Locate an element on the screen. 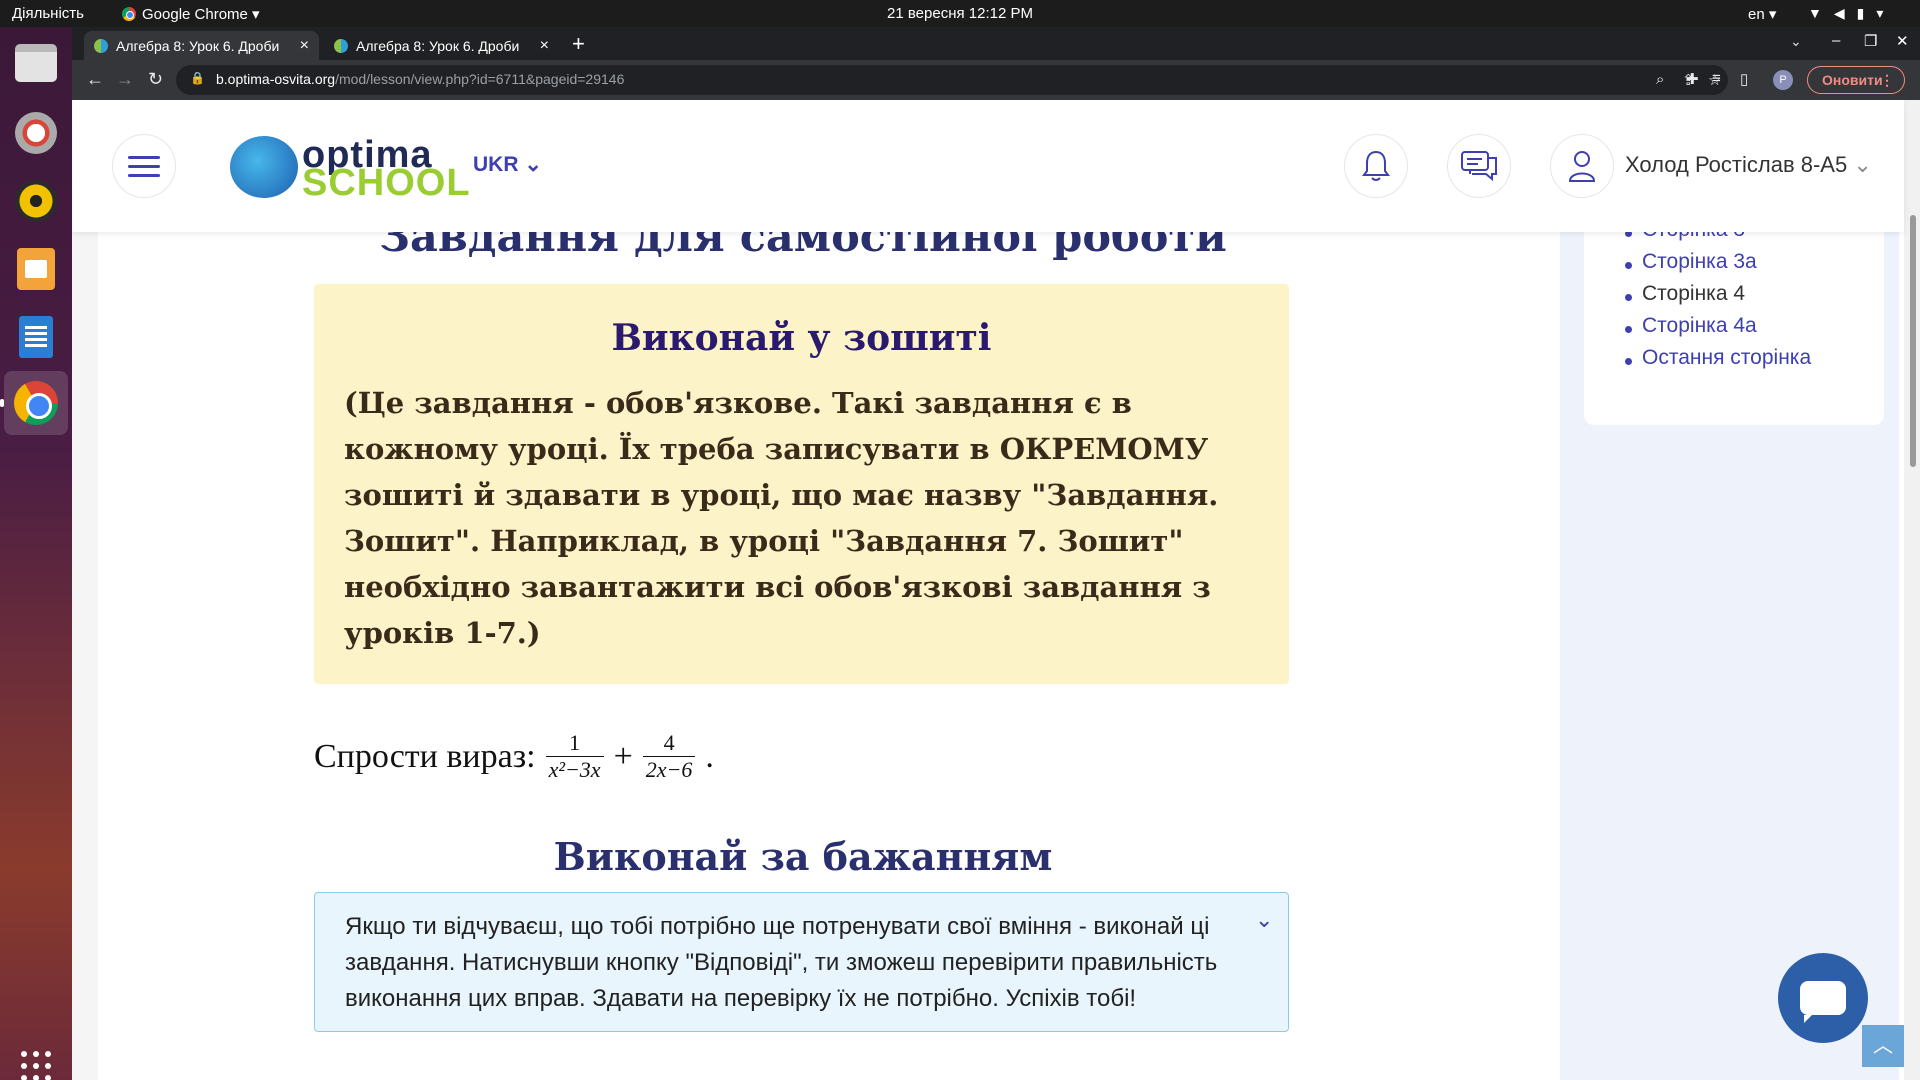 This screenshot has height=1080, width=1920. battery-icon: ▮ is located at coordinates (1860, 13).